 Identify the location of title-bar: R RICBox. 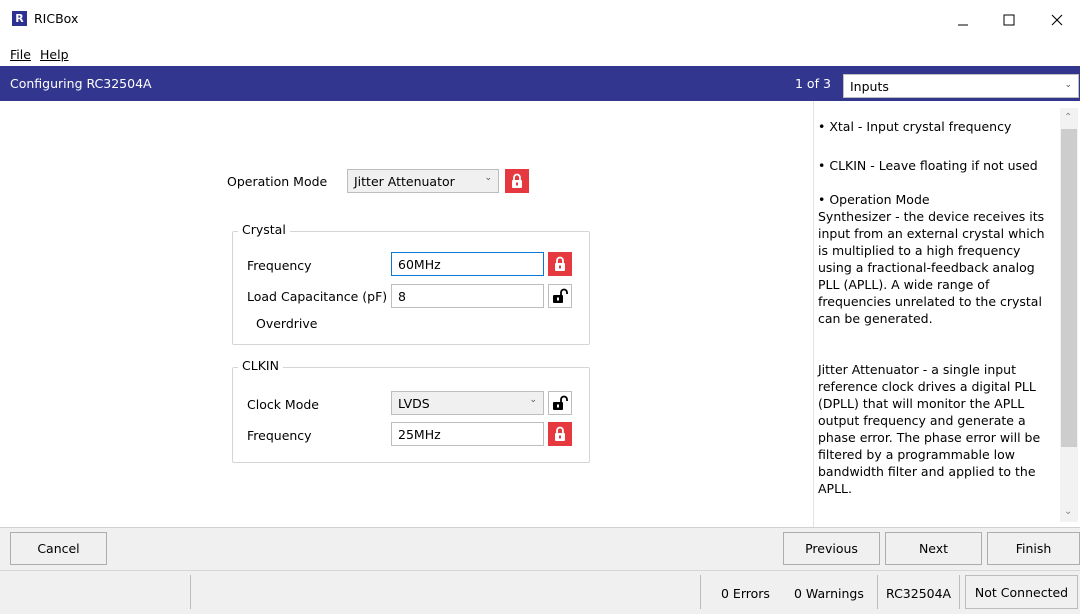
(540, 22).